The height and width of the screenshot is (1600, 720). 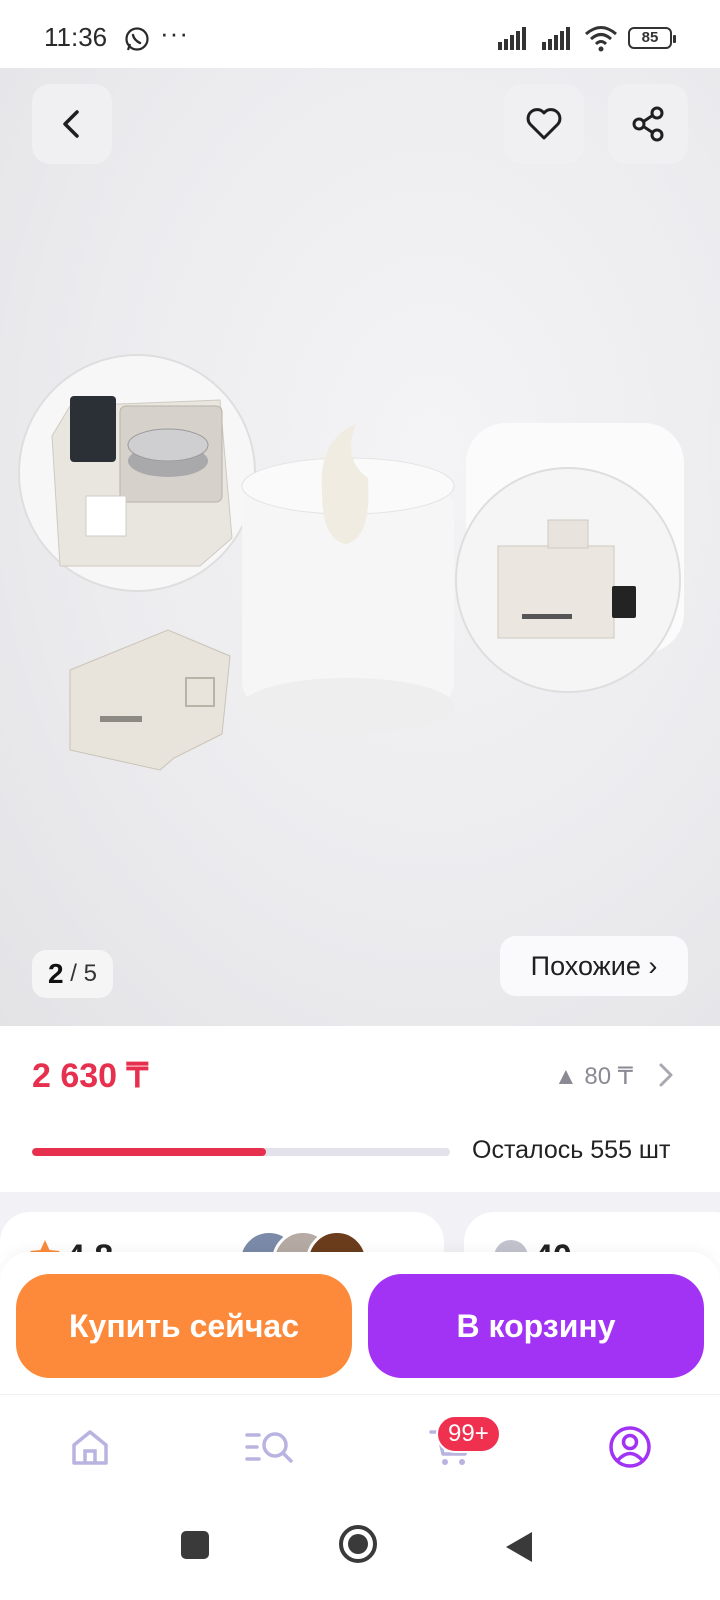 I want to click on system-navigation-bar, so click(x=360, y=1552).